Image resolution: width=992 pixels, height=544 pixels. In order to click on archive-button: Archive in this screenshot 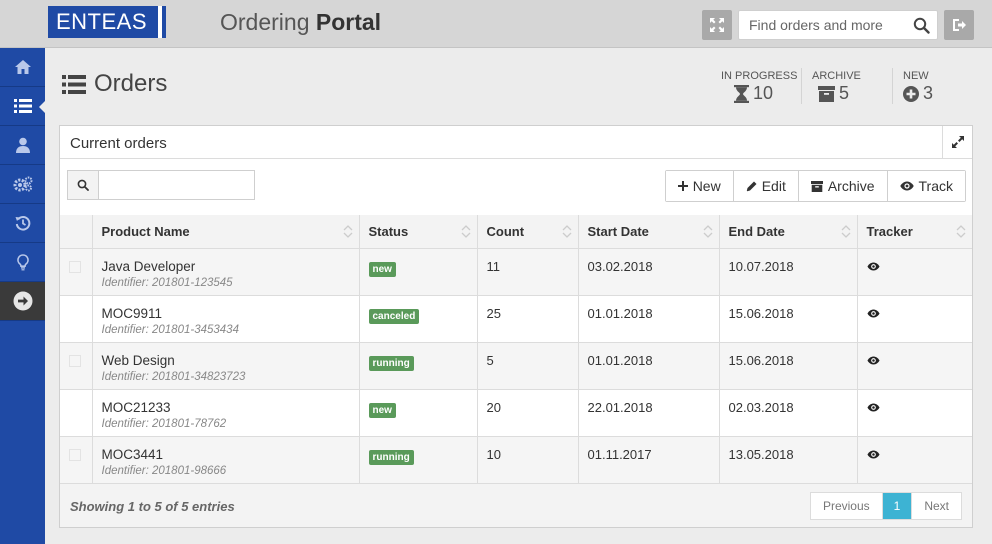, I will do `click(843, 186)`.